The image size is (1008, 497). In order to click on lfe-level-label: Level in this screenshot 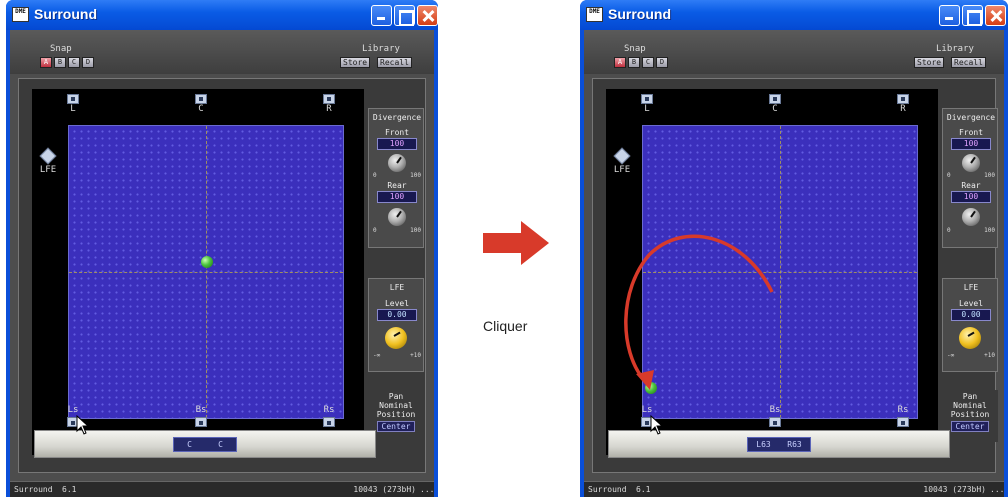, I will do `click(971, 303)`.